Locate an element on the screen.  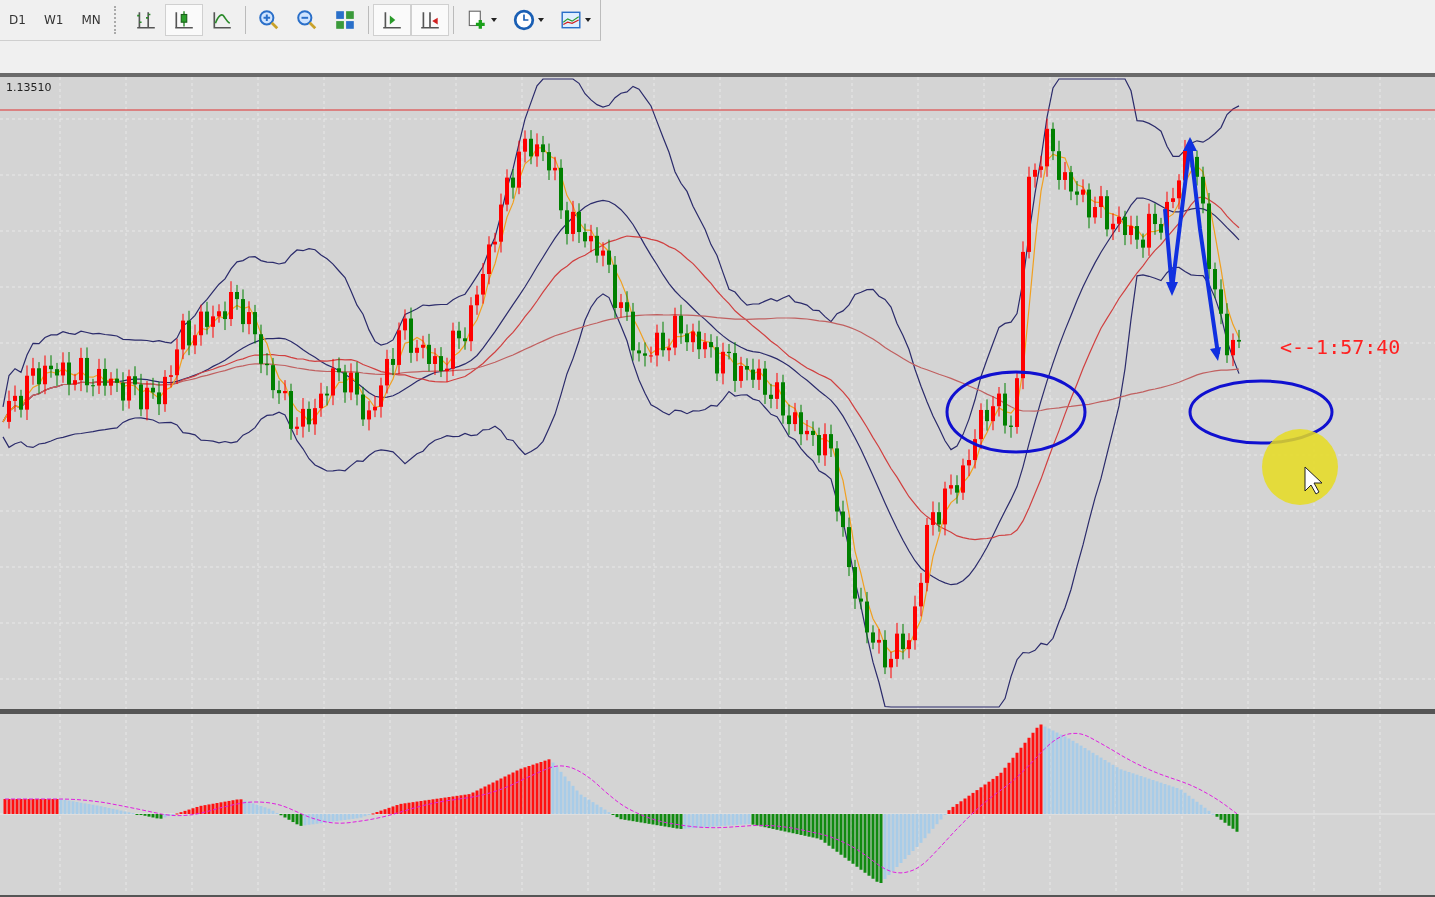
template-icon is located at coordinates (570, 20).